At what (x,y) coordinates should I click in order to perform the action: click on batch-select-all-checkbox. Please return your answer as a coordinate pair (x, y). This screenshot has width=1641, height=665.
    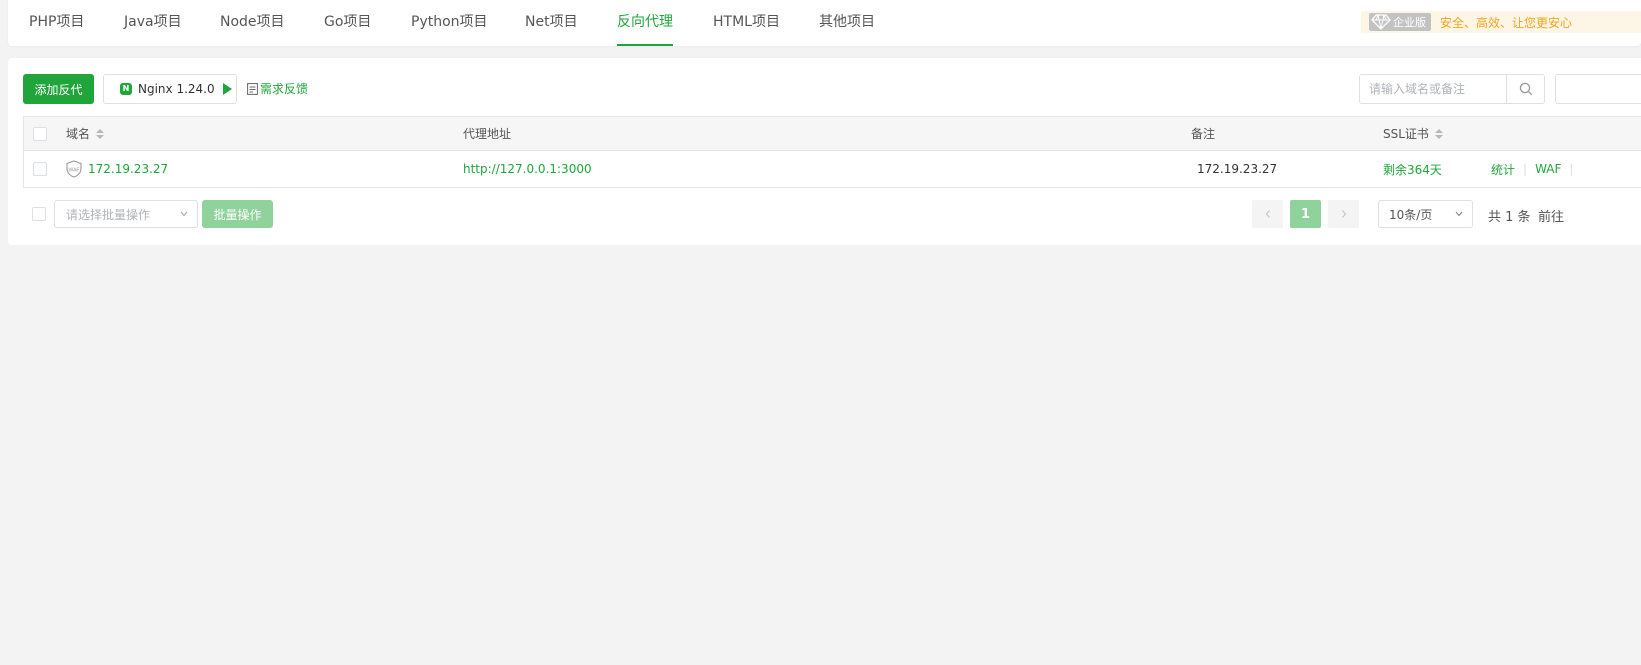
    Looking at the image, I should click on (39, 214).